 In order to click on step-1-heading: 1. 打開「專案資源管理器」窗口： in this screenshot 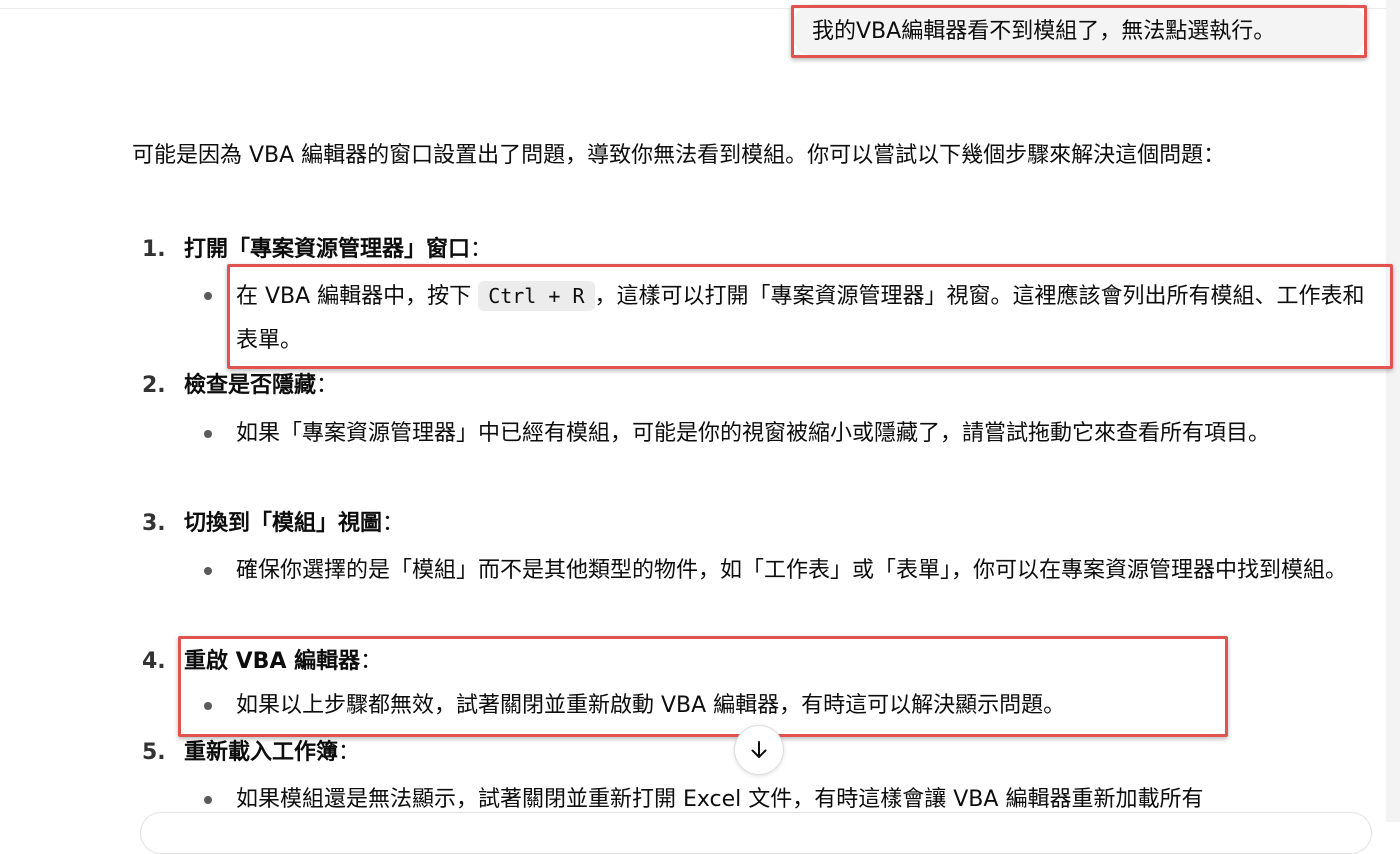, I will do `click(317, 249)`.